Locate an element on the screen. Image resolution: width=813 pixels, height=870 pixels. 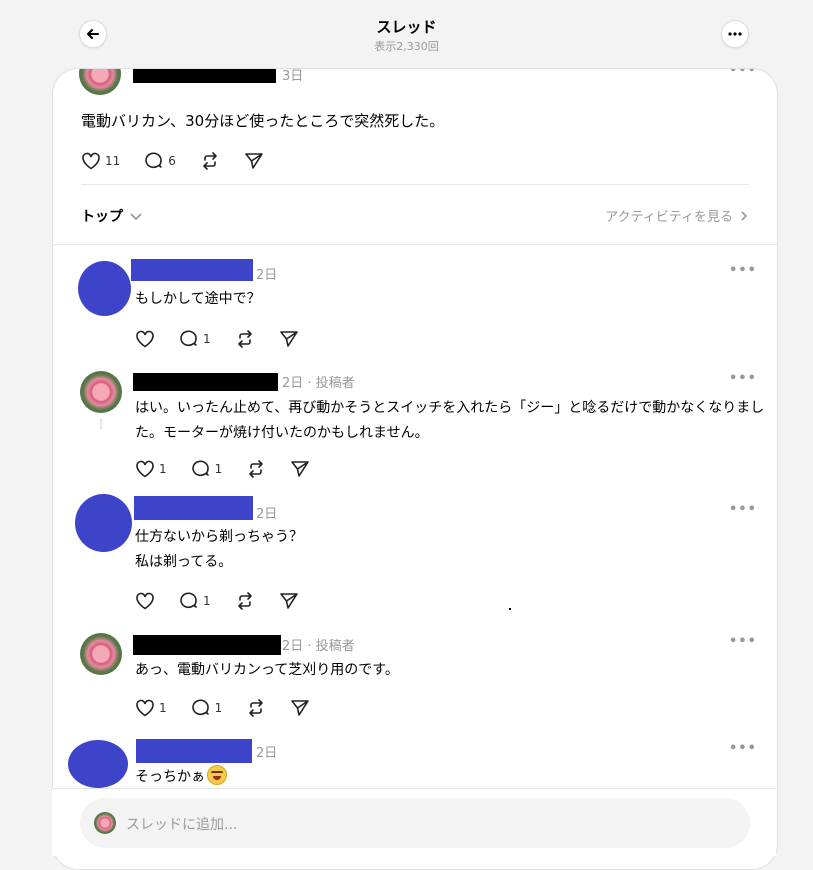
reply-text: あっ、電動バリカンって芝刈り用のです。 is located at coordinates (267, 670).